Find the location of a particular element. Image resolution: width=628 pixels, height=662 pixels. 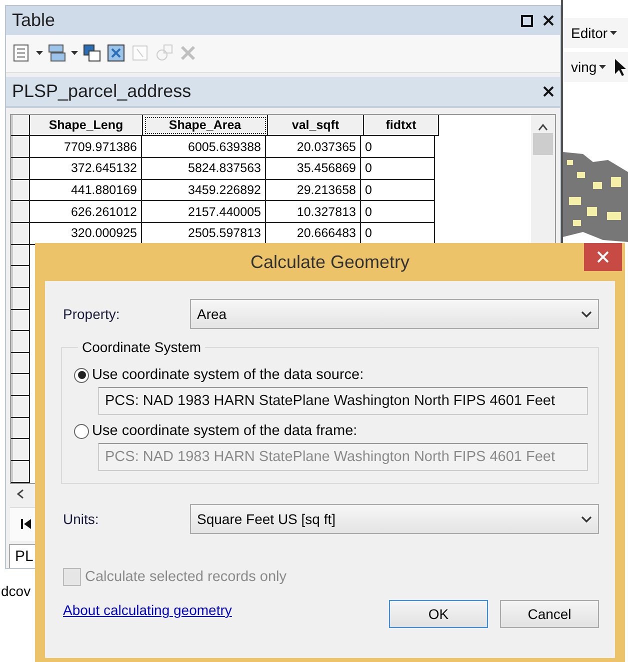

radio-label: Use coordinate system of the data source: is located at coordinates (228, 375).